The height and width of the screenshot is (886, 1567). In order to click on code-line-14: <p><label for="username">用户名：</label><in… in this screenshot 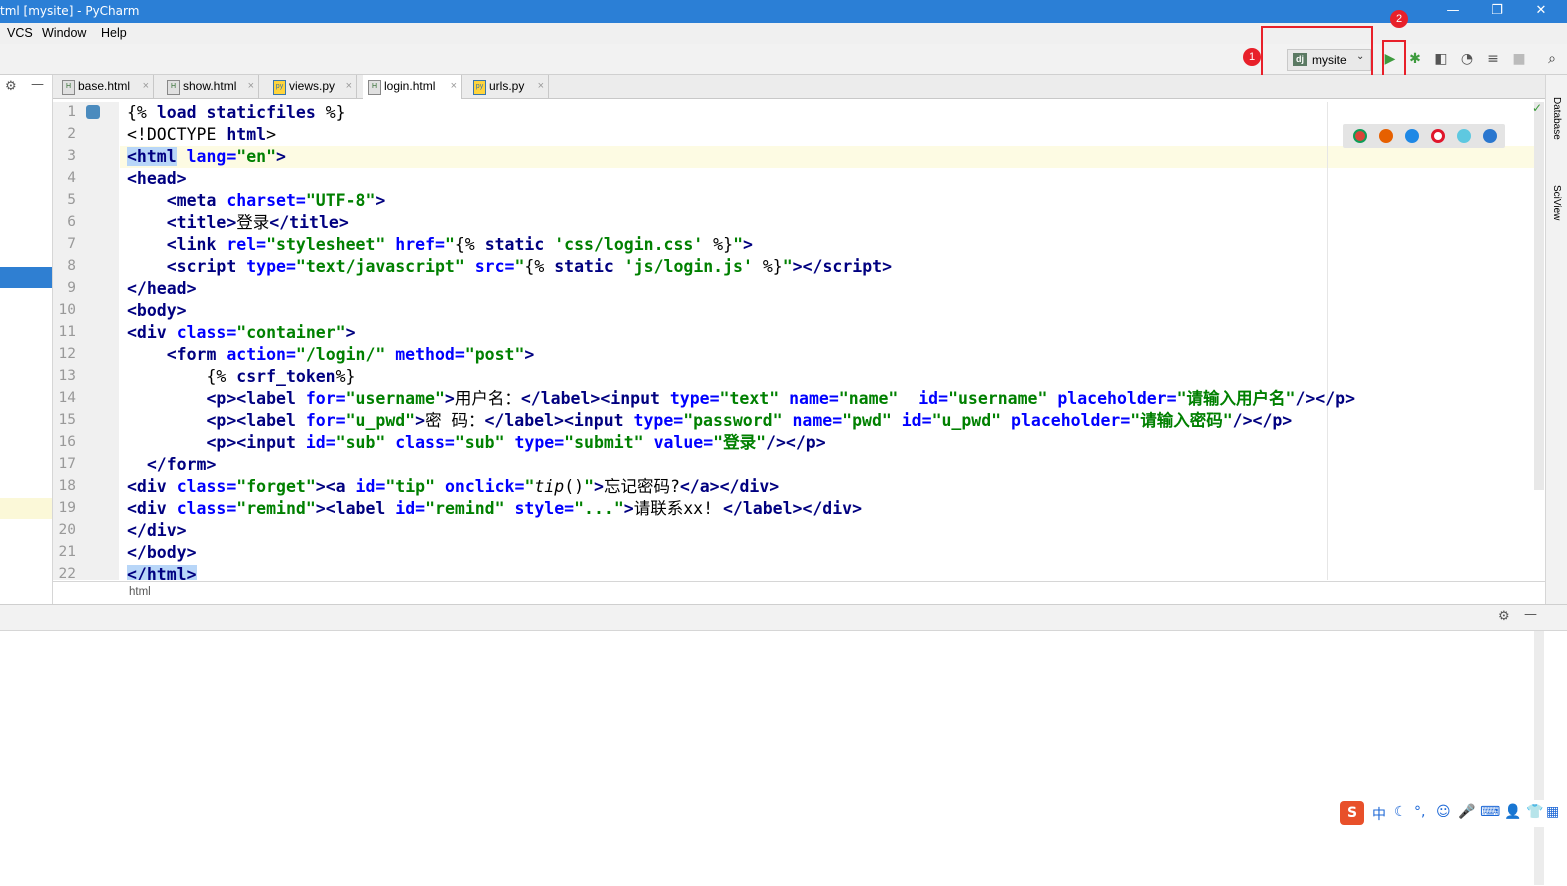, I will do `click(781, 398)`.